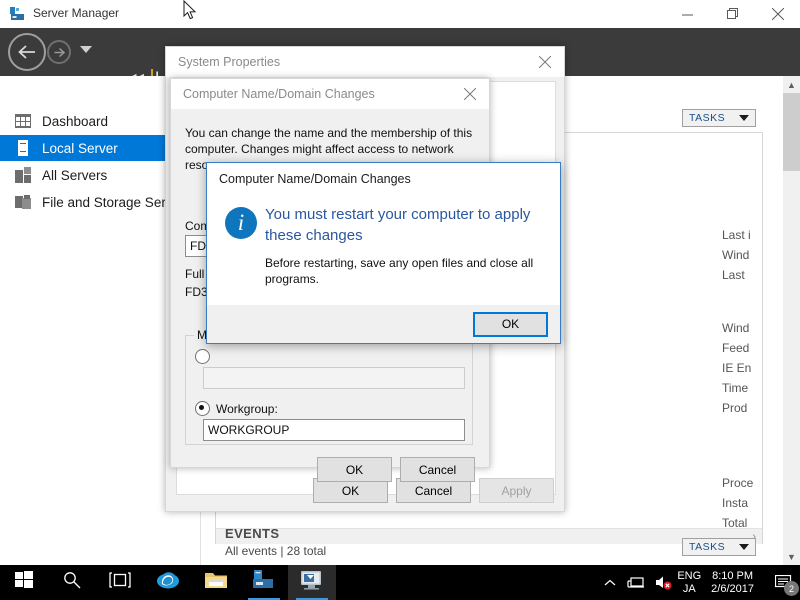  What do you see at coordinates (252, 533) in the screenshot?
I see `events-title: EVENTS` at bounding box center [252, 533].